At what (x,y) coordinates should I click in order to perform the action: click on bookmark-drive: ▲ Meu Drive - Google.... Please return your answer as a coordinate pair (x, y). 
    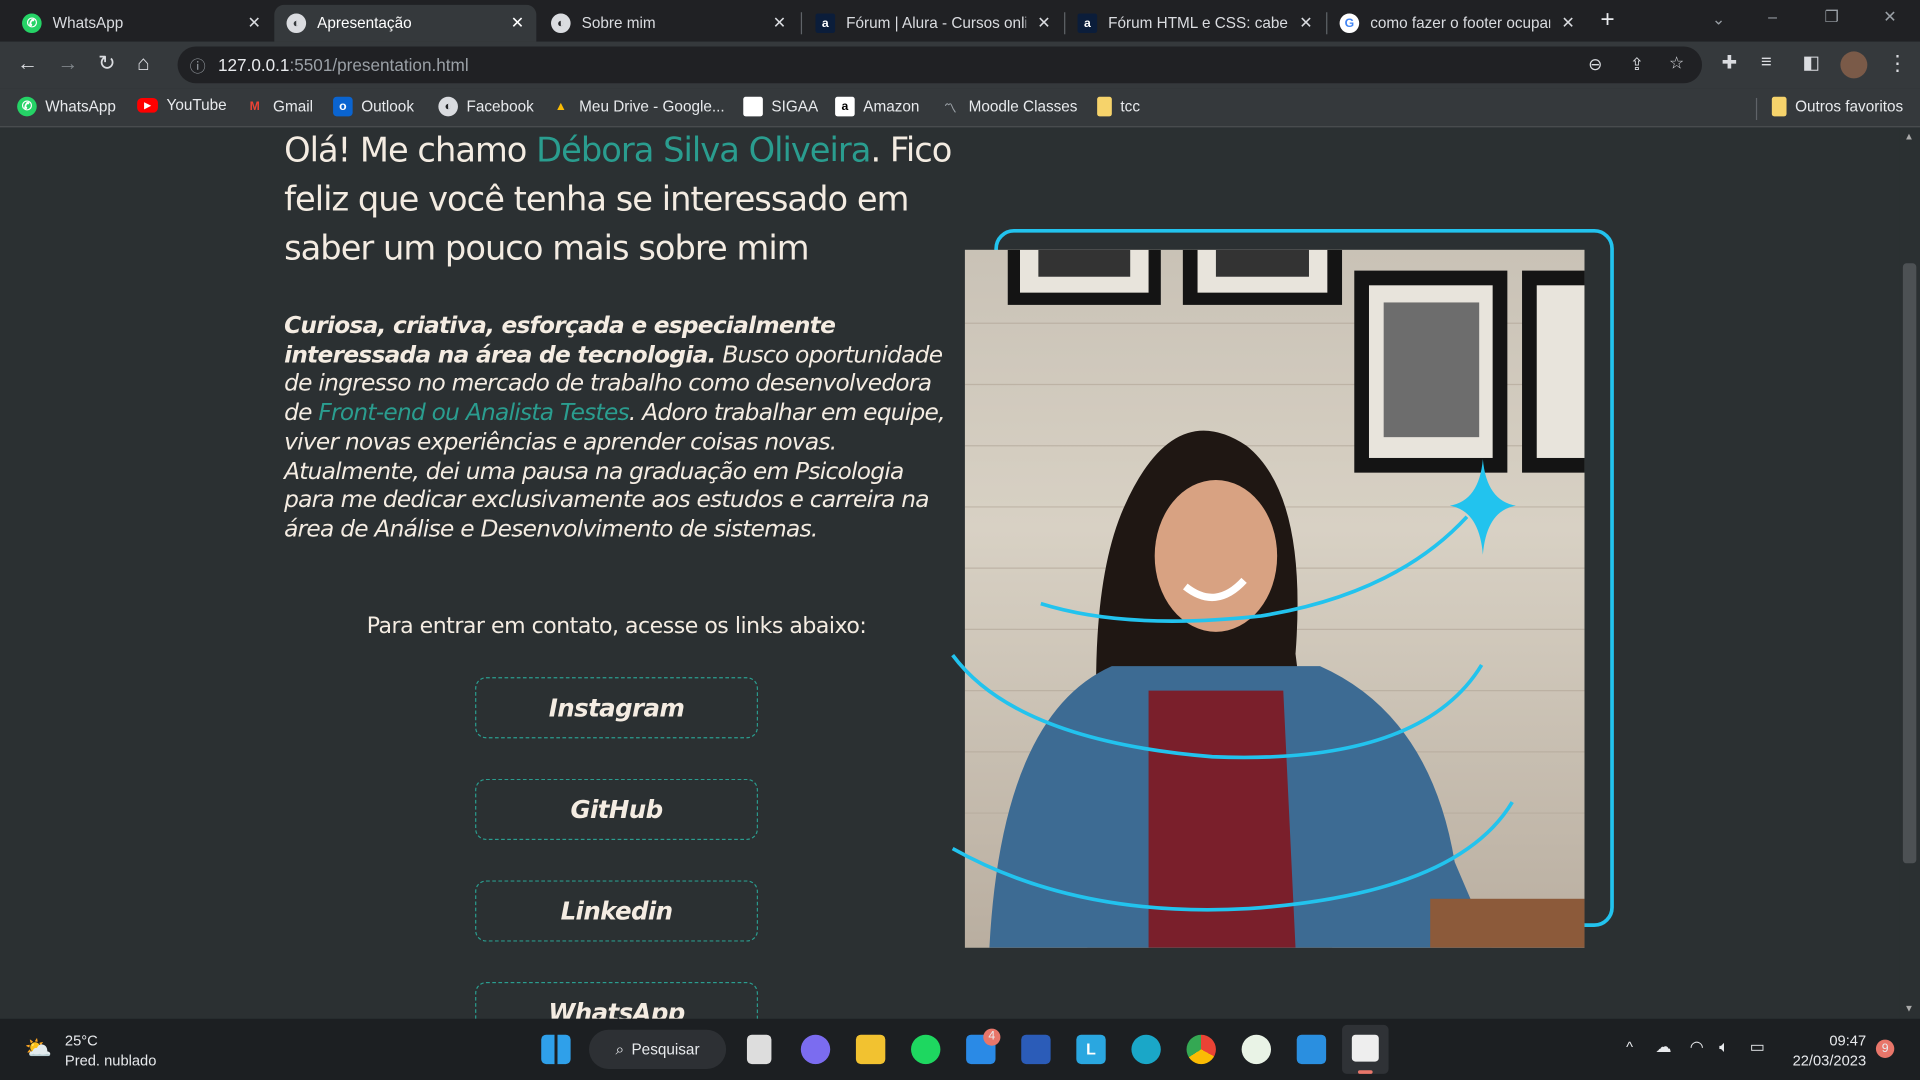
    Looking at the image, I should click on (638, 107).